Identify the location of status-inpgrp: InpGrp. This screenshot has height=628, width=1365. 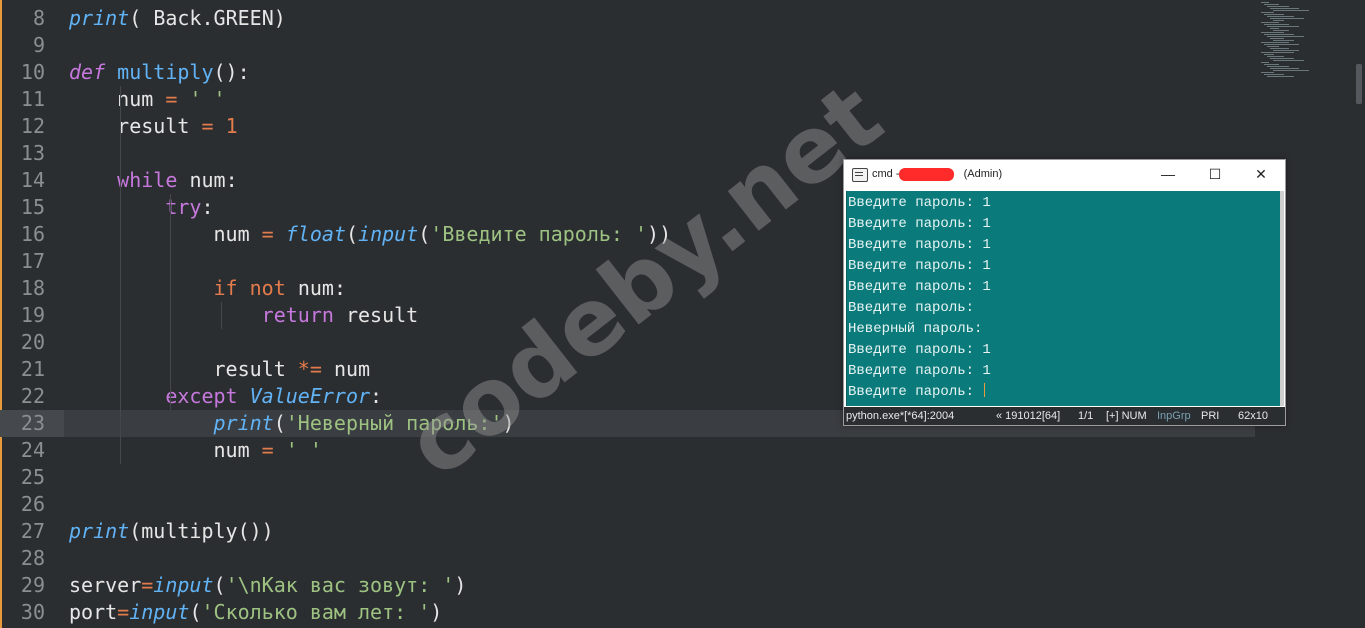
(1174, 416).